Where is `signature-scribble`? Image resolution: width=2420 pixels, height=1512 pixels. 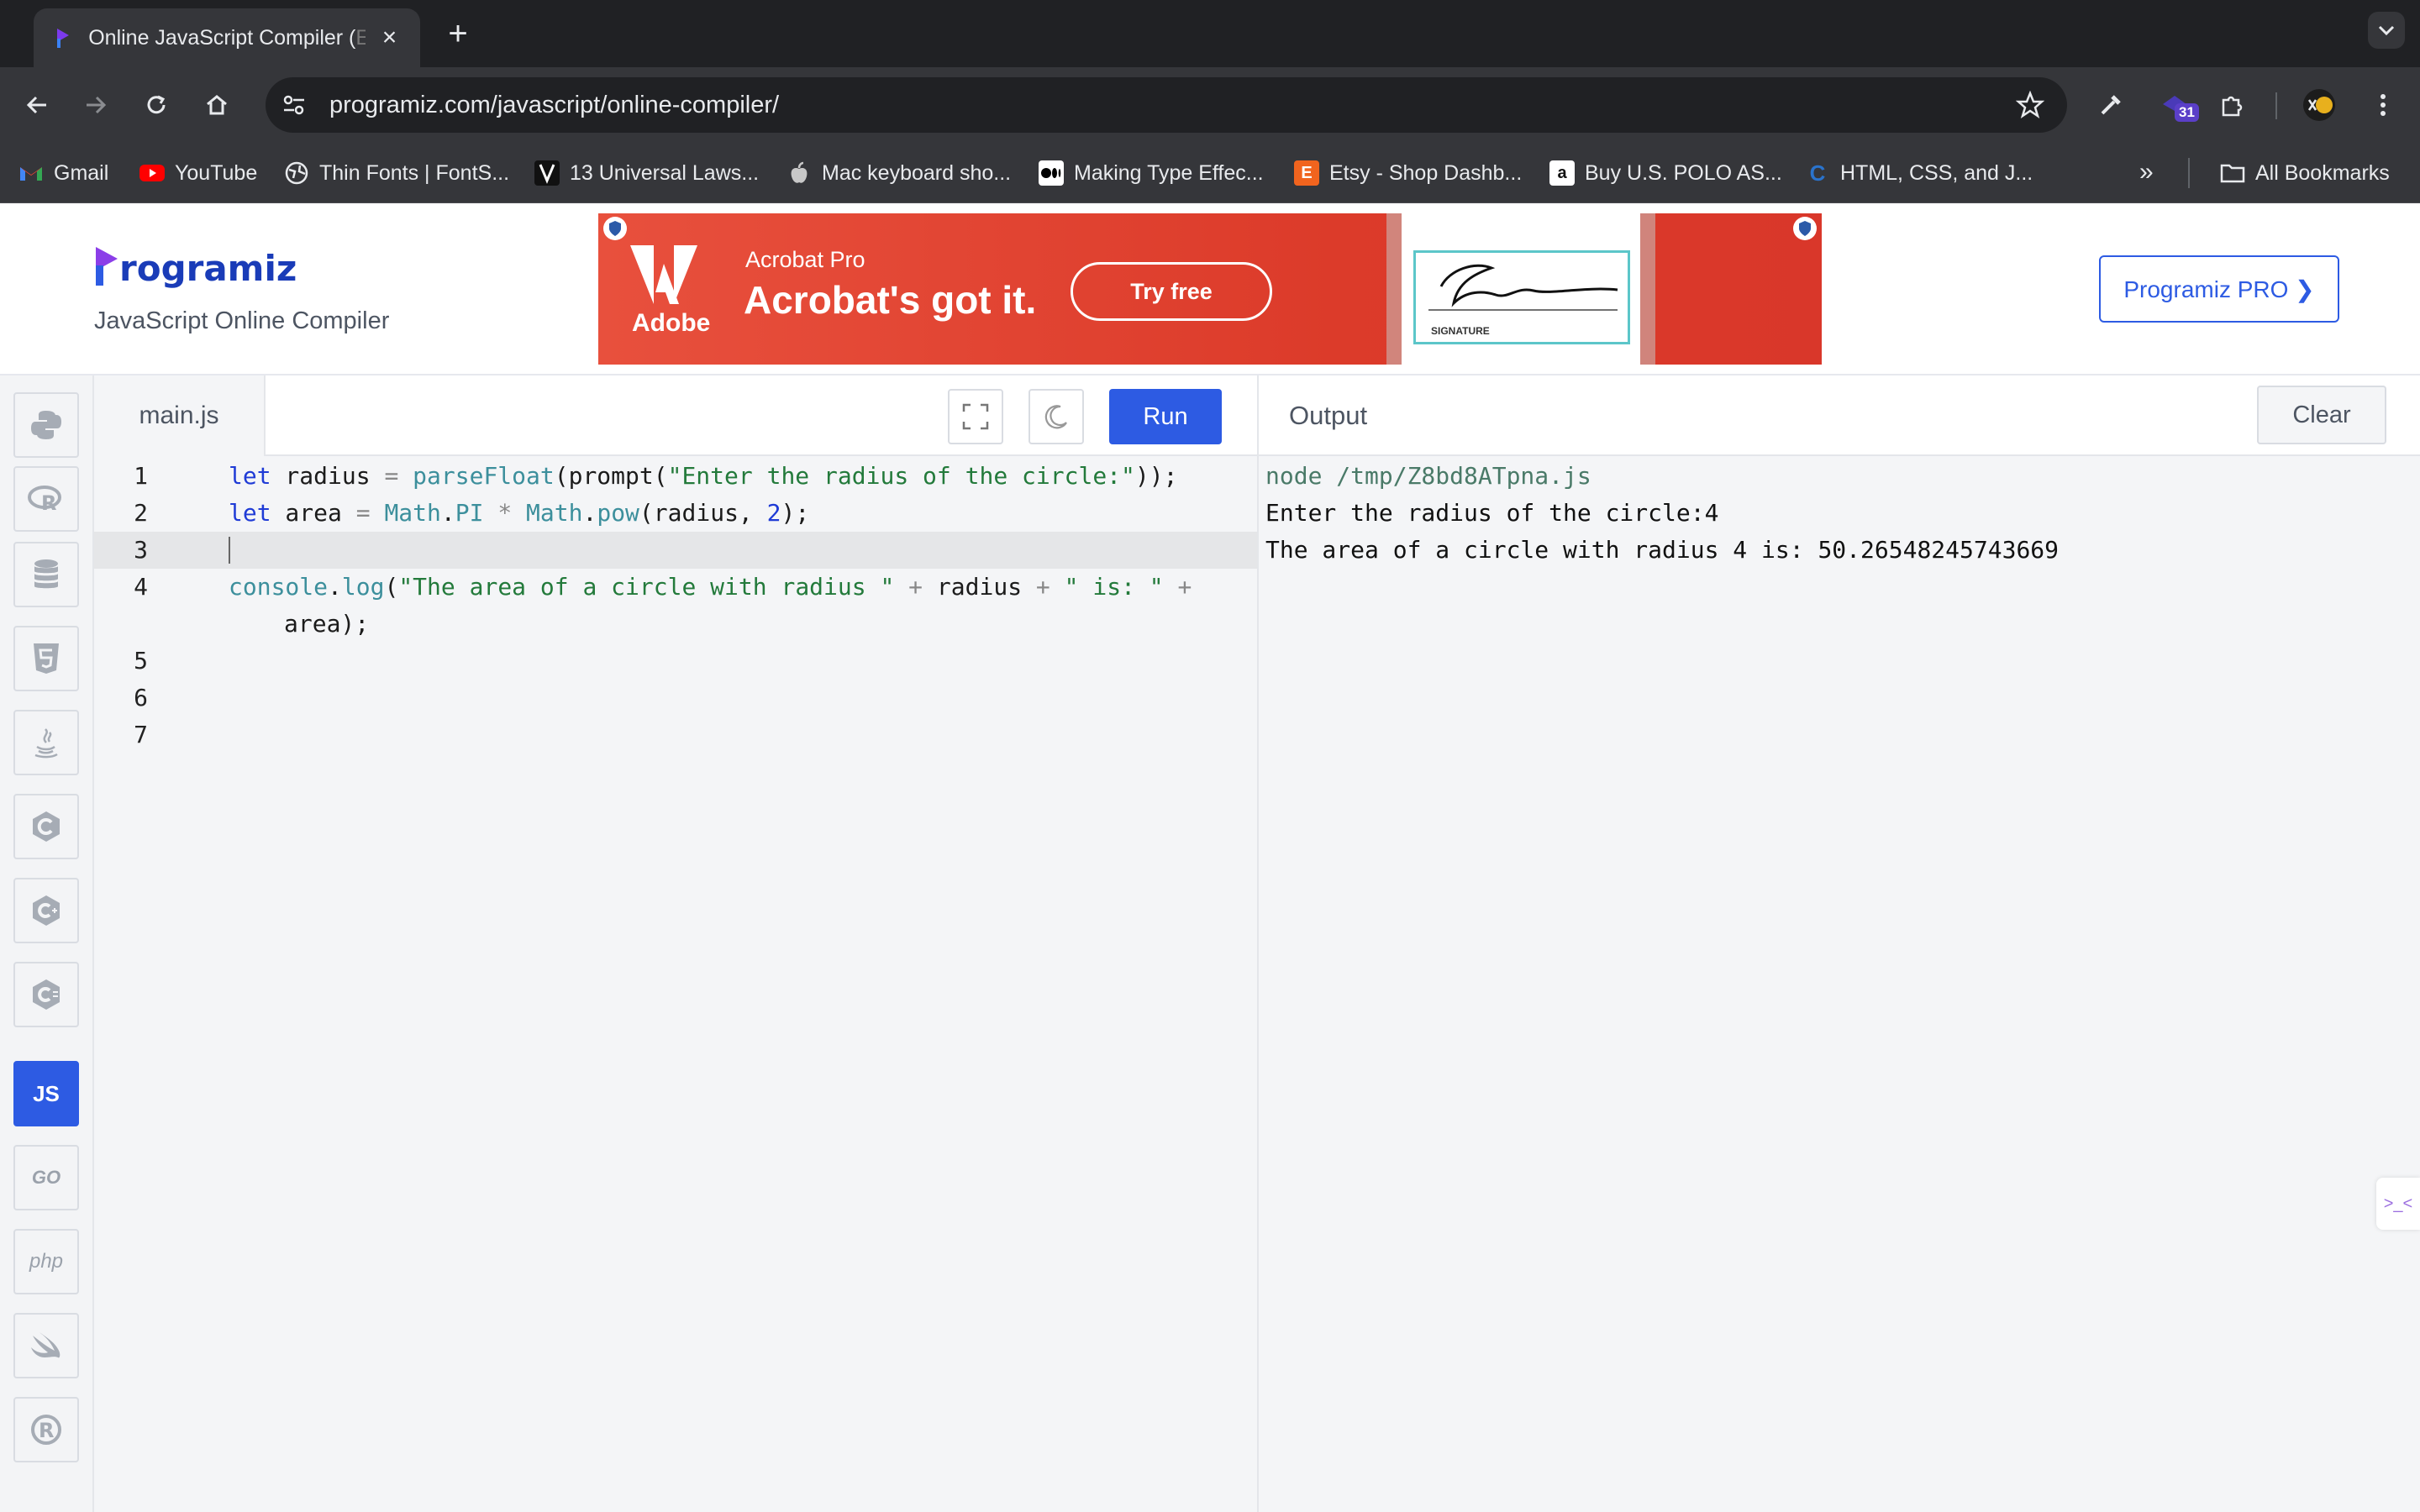 signature-scribble is located at coordinates (1523, 287).